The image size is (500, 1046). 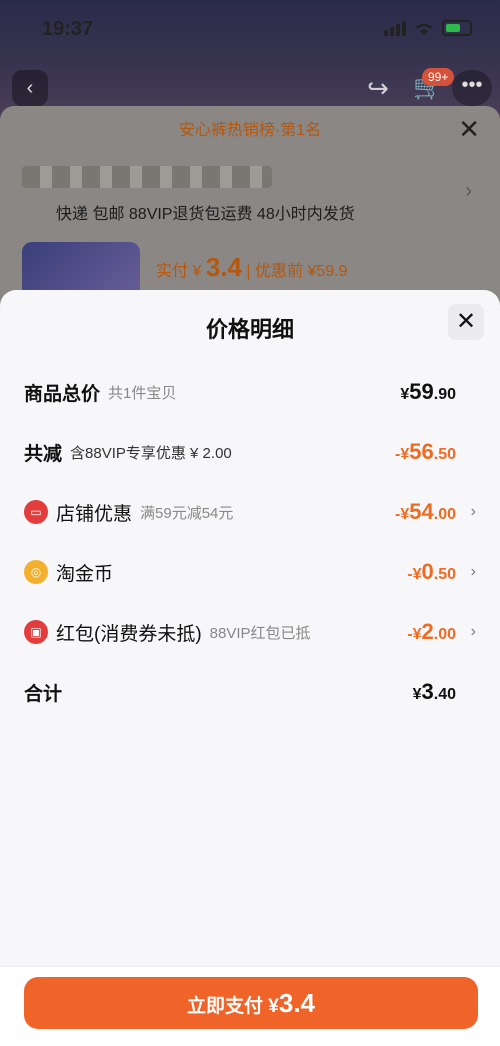 I want to click on status-time: 19:37, so click(x=68, y=29).